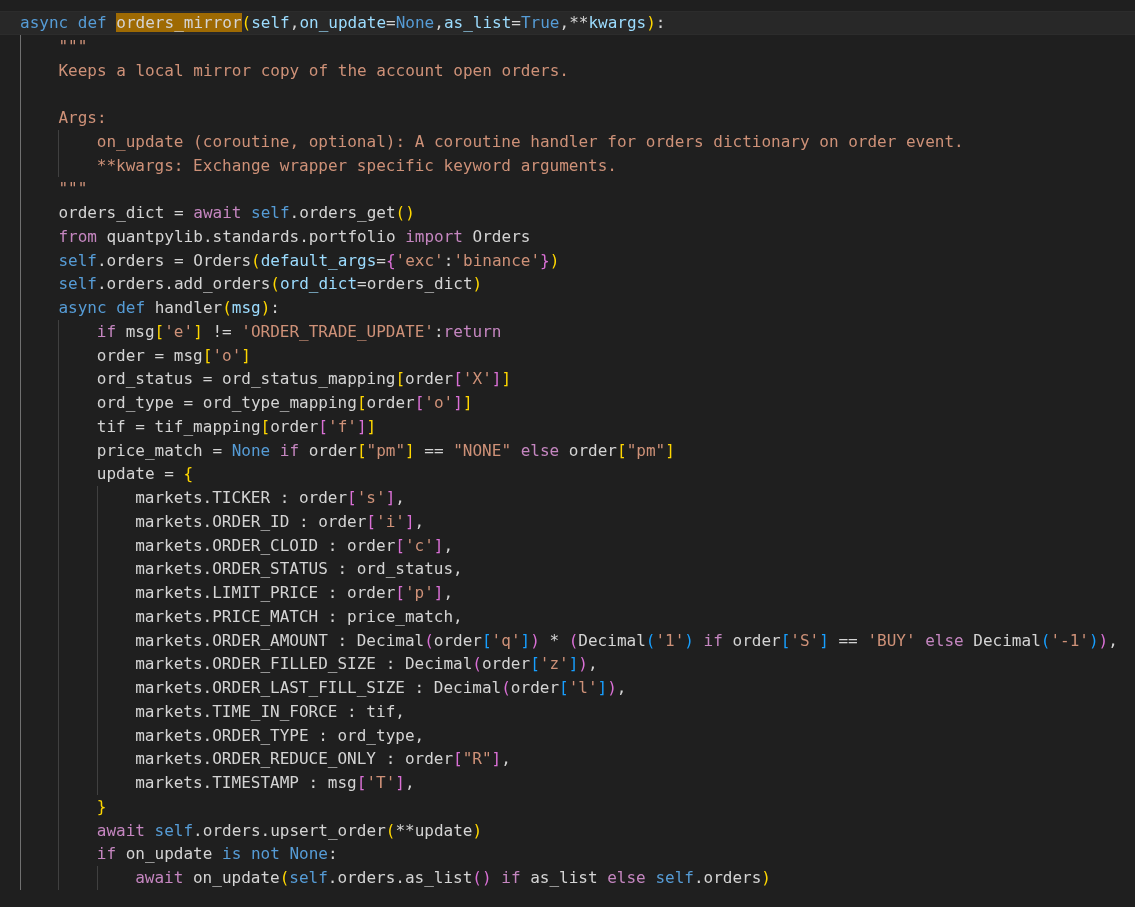  Describe the element at coordinates (289, 830) in the screenshot. I see `code-line: await self.orders.upsert_order(**update)` at that location.